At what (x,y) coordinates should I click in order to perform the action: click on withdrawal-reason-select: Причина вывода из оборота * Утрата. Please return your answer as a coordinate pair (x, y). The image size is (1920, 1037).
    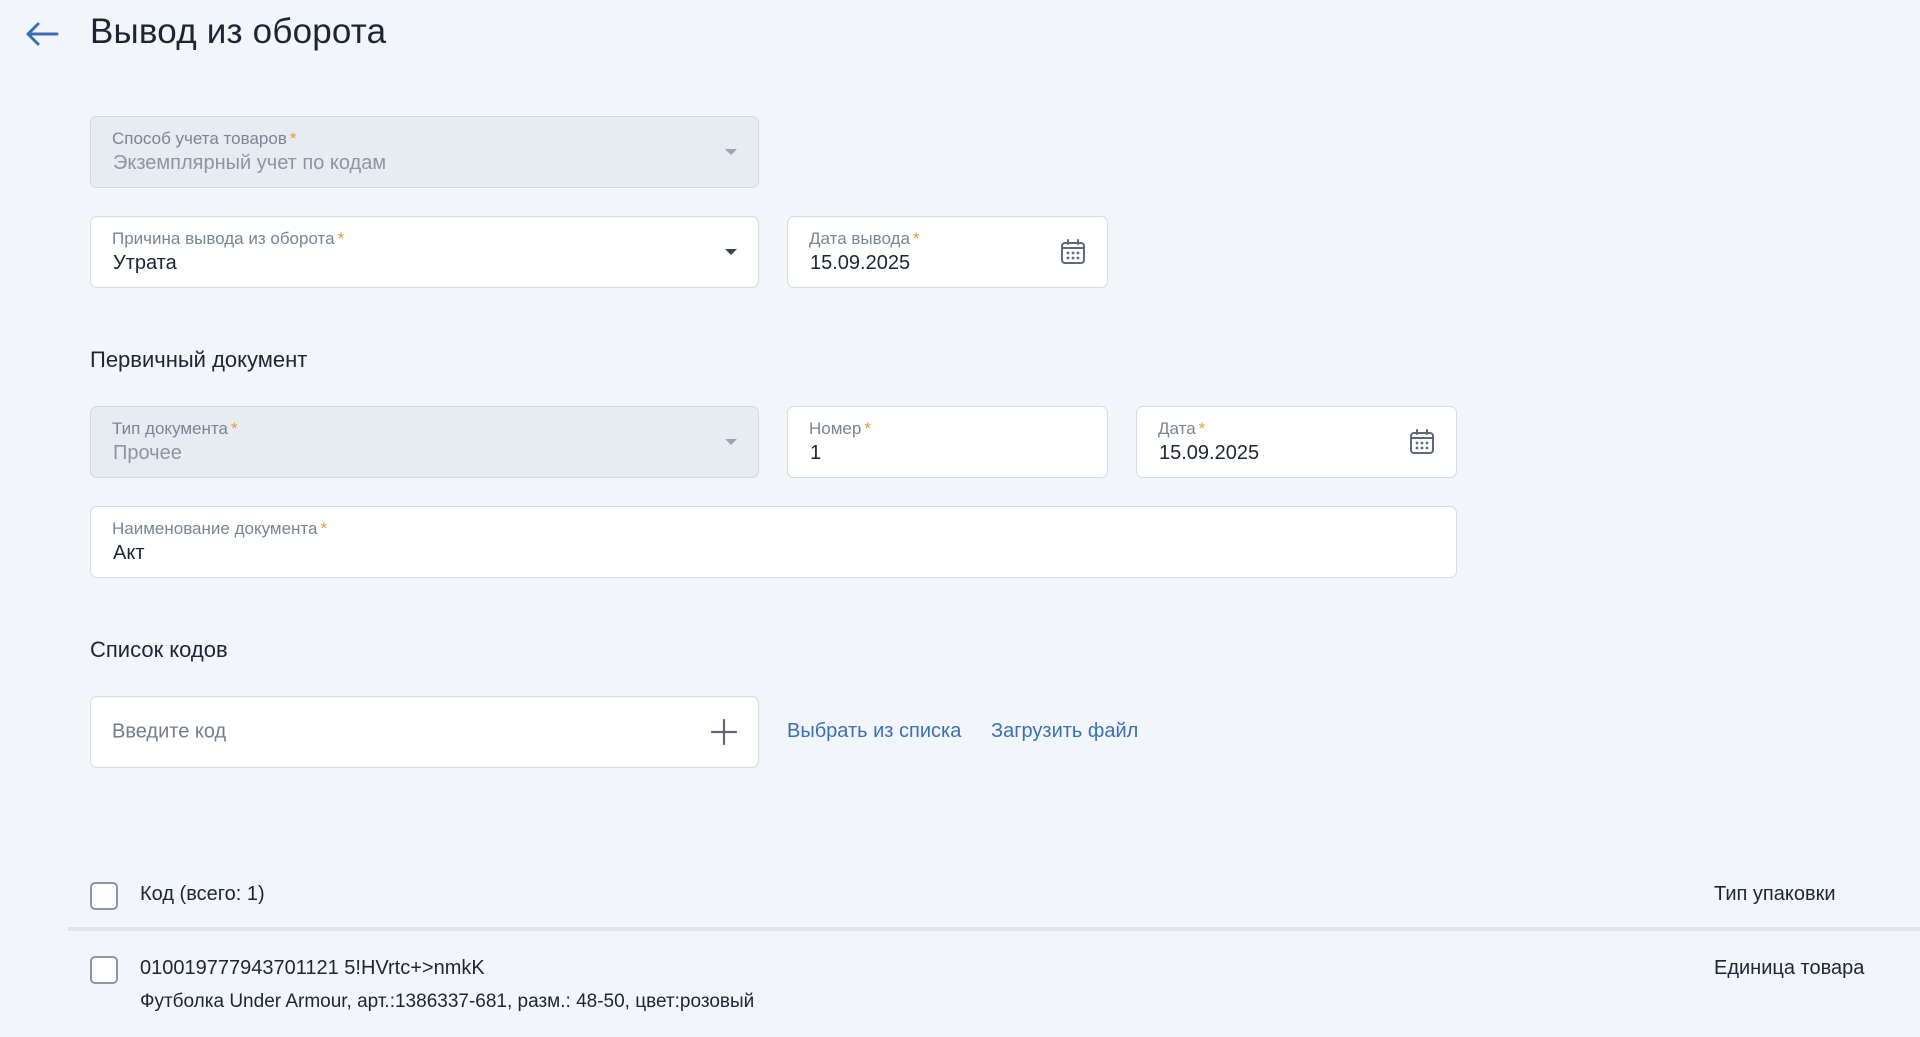
    Looking at the image, I should click on (424, 252).